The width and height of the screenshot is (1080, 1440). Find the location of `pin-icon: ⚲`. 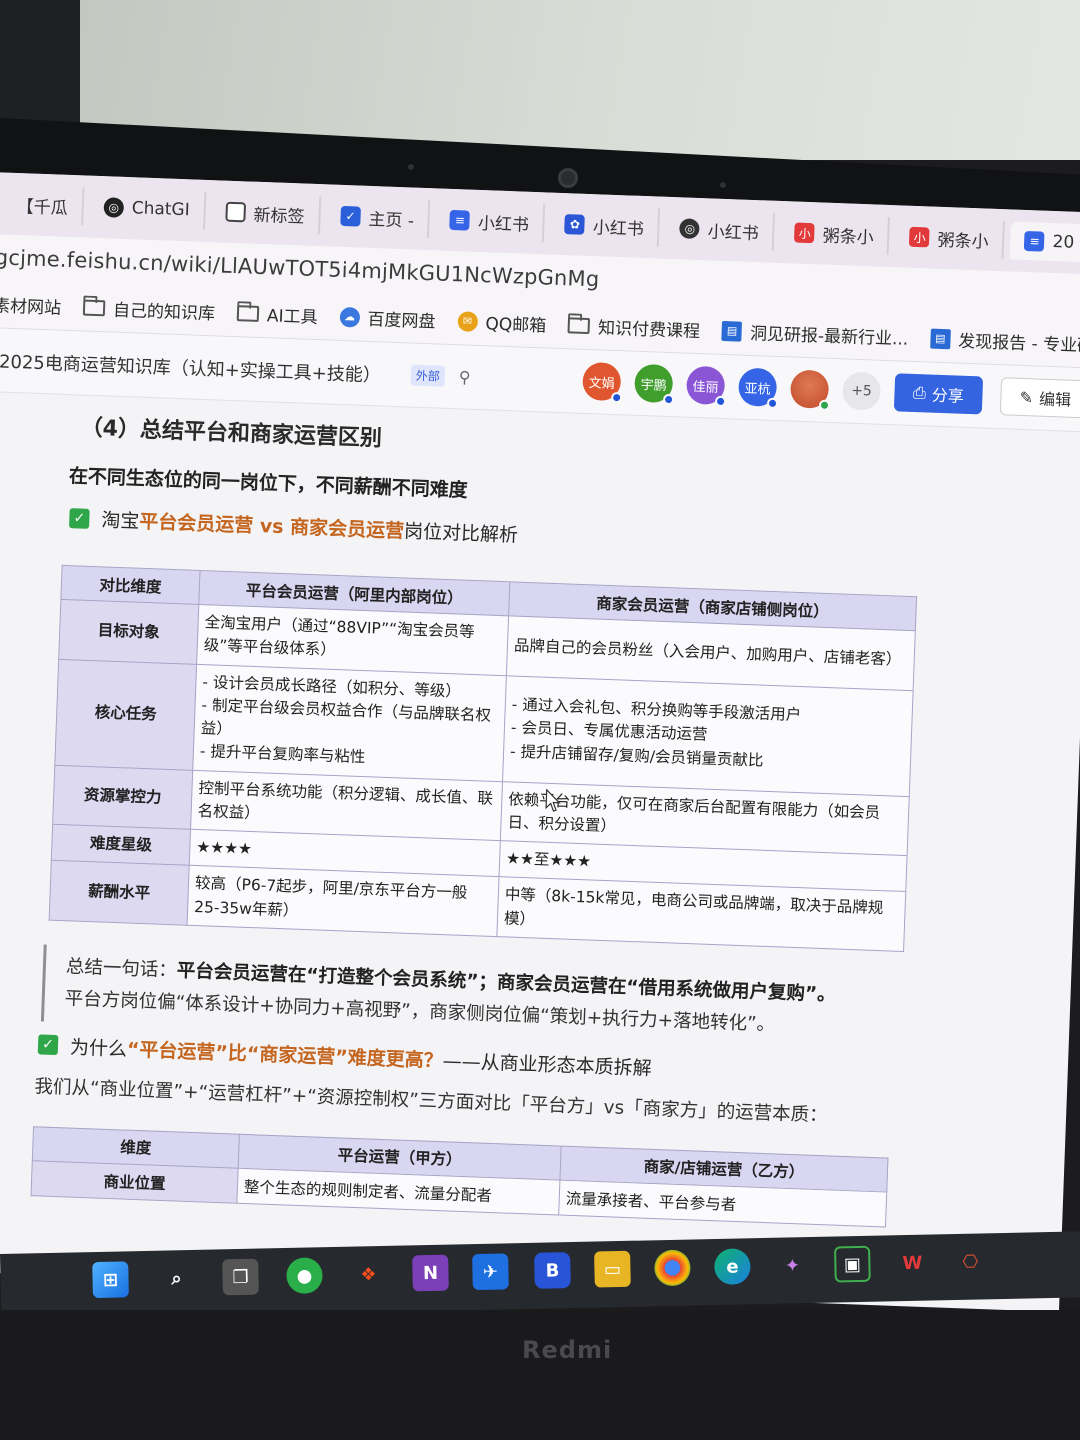

pin-icon: ⚲ is located at coordinates (464, 376).